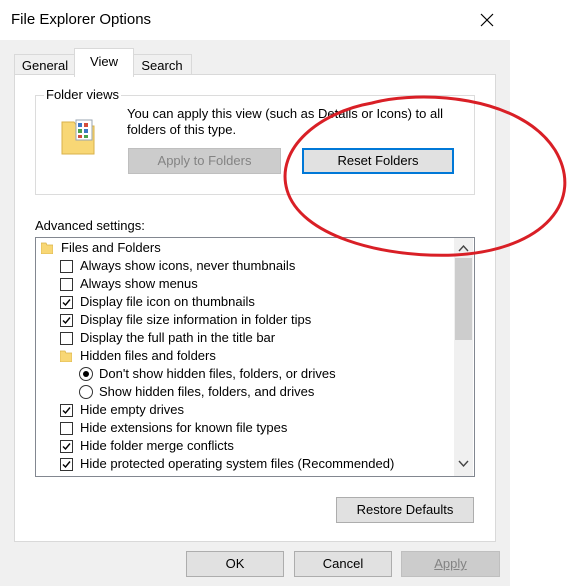 Image resolution: width=567 pixels, height=586 pixels. Describe the element at coordinates (188, 265) in the screenshot. I see `setting-label: Always show icons, never thumbnails` at that location.